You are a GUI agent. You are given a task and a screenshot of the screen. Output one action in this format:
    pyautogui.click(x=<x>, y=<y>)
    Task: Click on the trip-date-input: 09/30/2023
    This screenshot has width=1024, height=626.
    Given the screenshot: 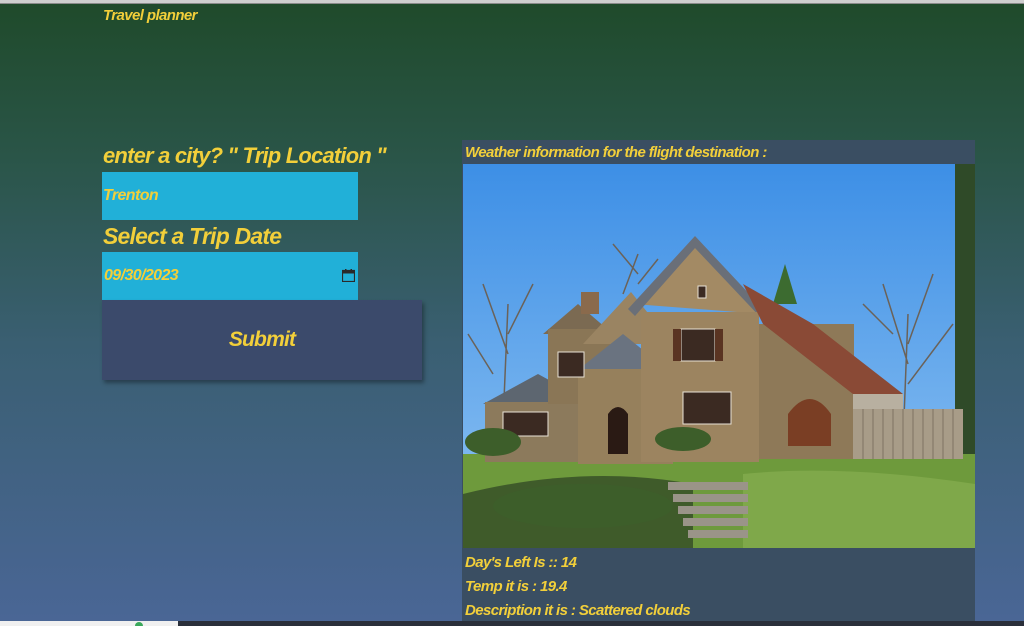 What is the action you would take?
    pyautogui.click(x=230, y=276)
    